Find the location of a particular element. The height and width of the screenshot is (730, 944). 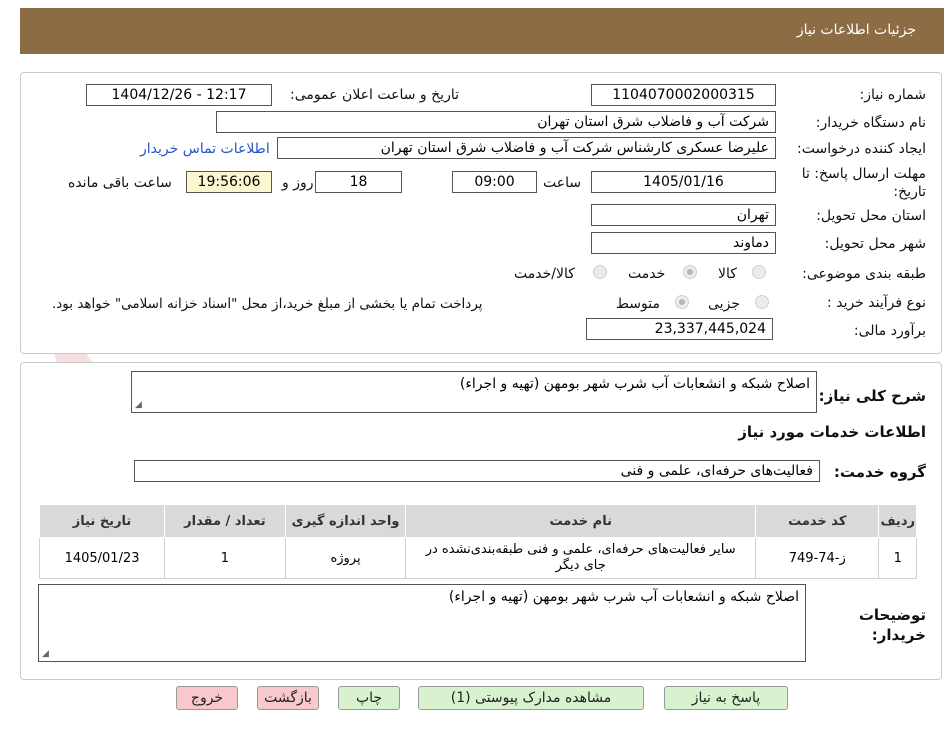

budget-label: برآورد مالی: is located at coordinates (889, 331).